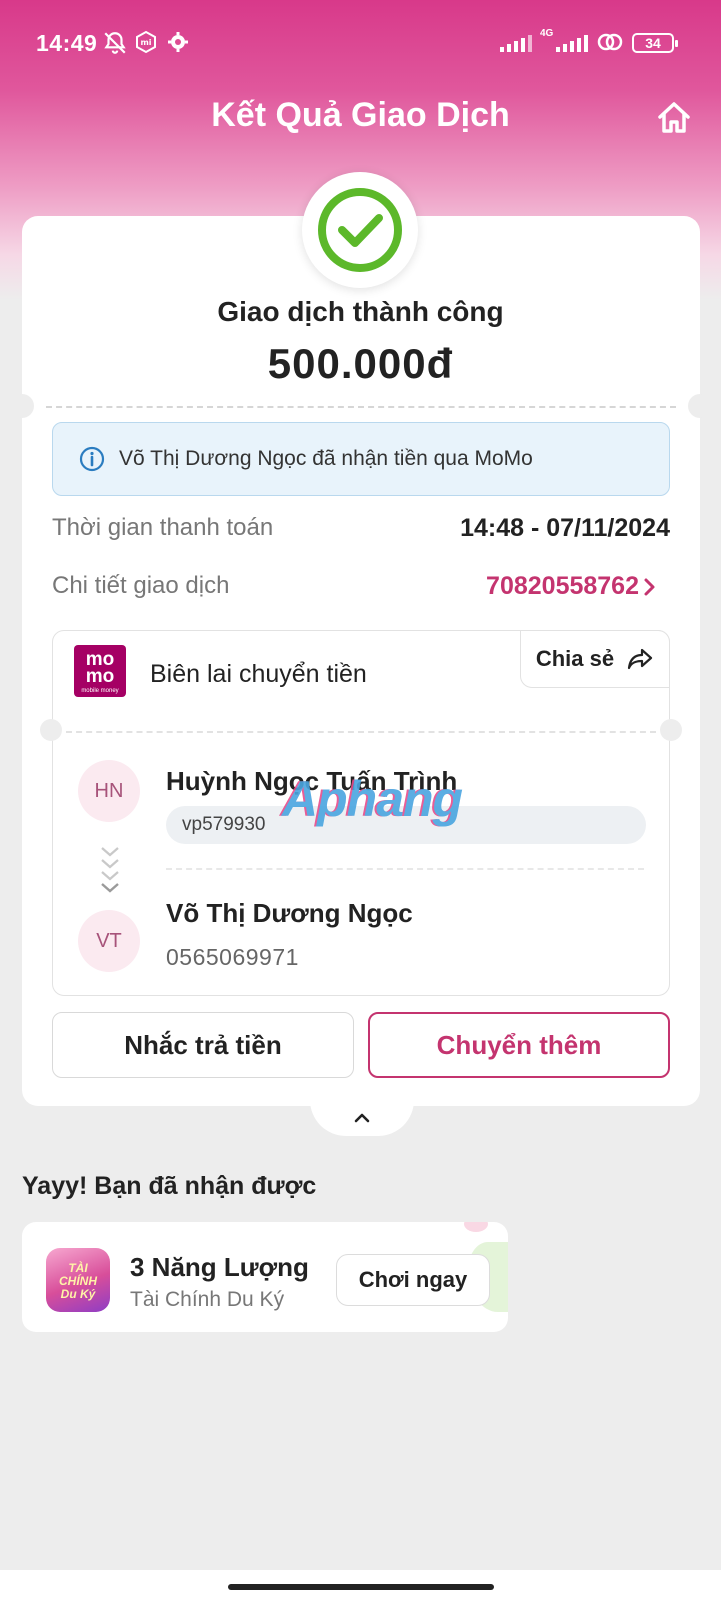  I want to click on momo-logo-sub: mobile money, so click(100, 691).